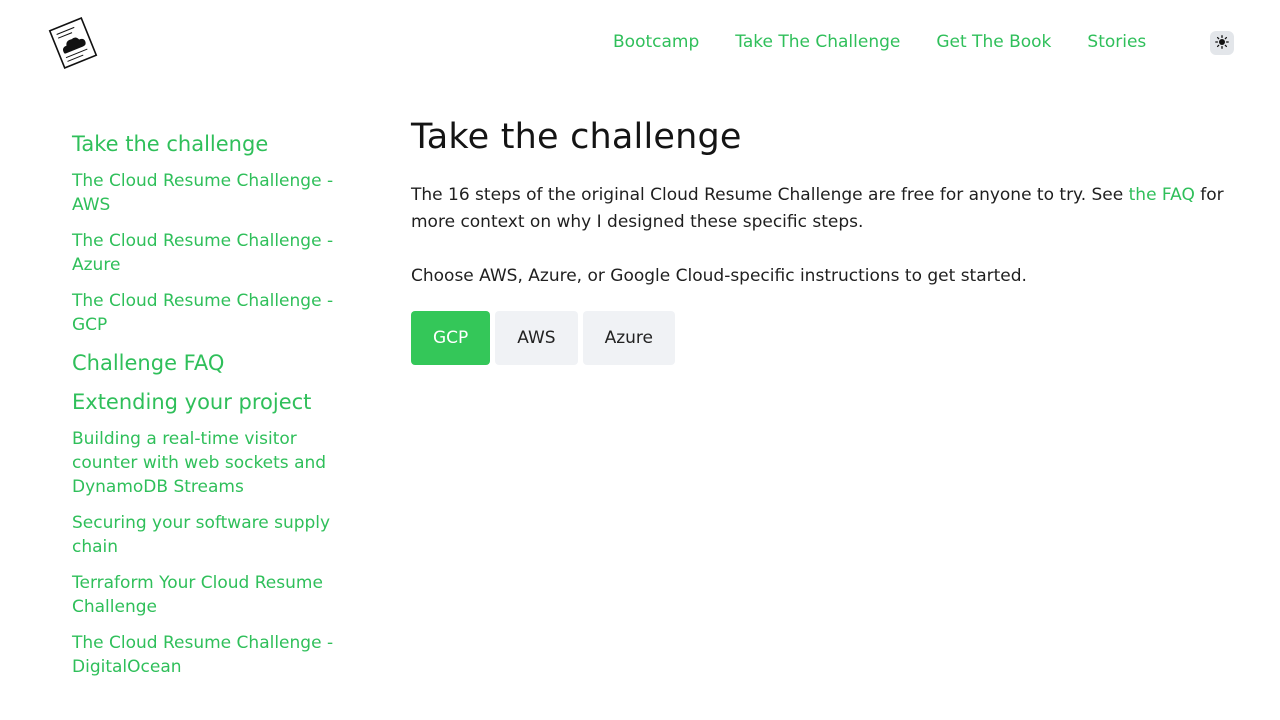  I want to click on sidebar-section-challenge-faq: Challenge FAQ, so click(217, 363).